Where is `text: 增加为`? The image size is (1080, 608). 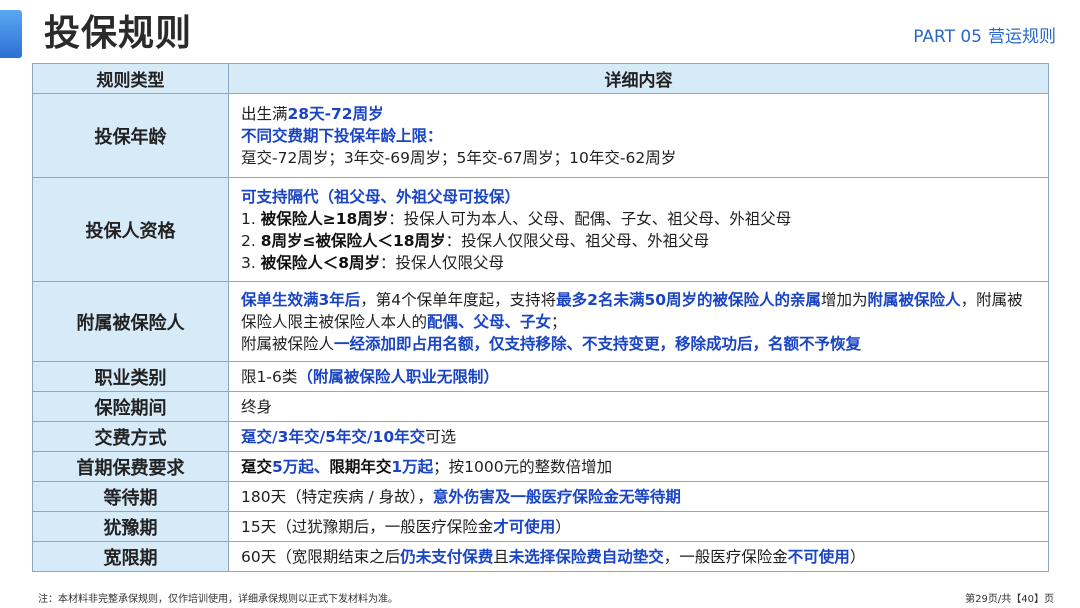 text: 增加为 is located at coordinates (844, 299).